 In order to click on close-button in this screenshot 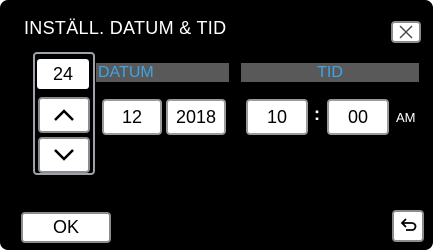, I will do `click(406, 32)`.